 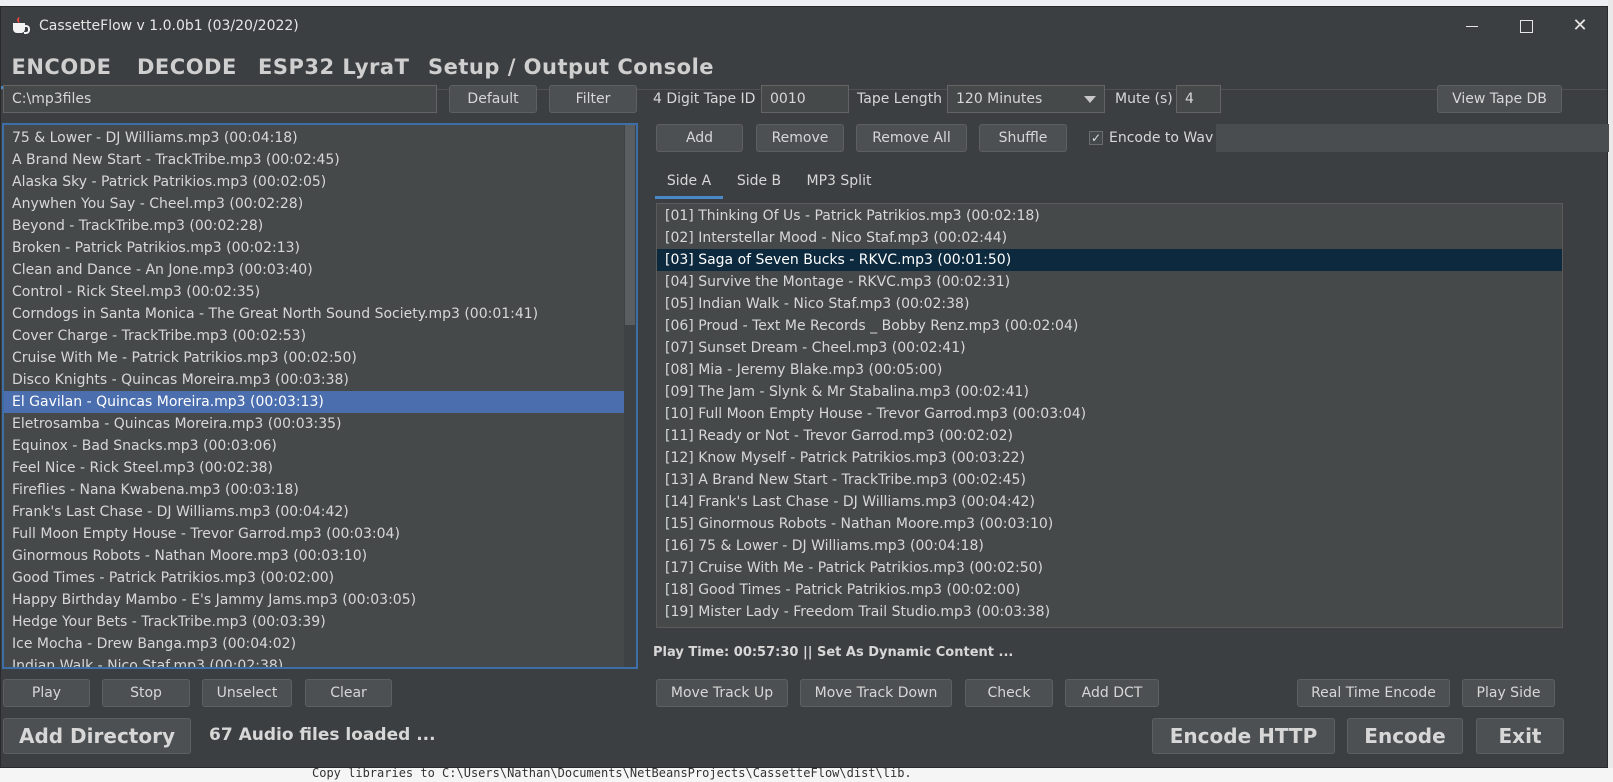 I want to click on file-list-scroll-thumb, so click(x=630, y=225).